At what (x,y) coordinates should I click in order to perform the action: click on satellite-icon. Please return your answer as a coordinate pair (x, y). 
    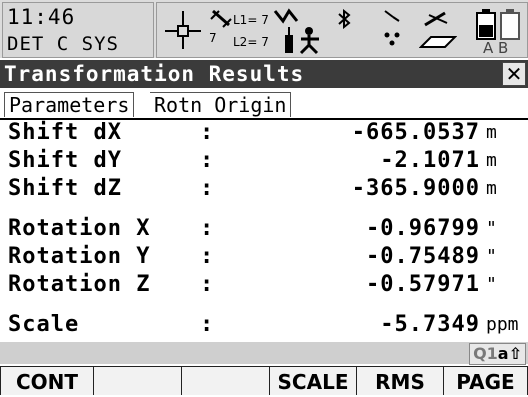
    Looking at the image, I should click on (221, 18).